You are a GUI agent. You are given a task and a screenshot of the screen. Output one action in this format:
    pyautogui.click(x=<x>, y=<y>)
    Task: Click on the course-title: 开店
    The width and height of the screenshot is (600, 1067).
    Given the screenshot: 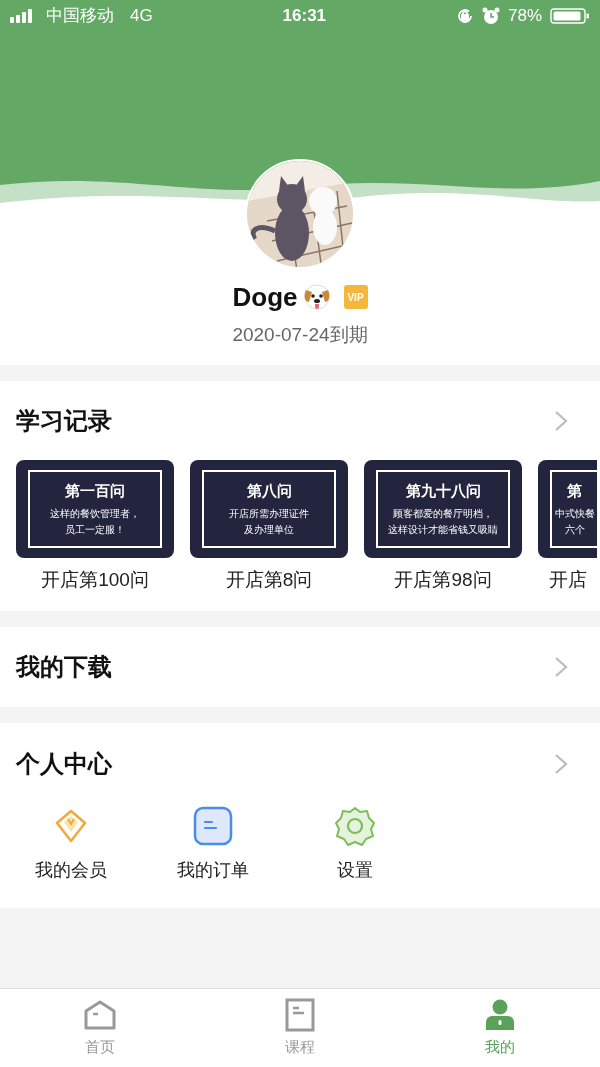 What is the action you would take?
    pyautogui.click(x=567, y=580)
    